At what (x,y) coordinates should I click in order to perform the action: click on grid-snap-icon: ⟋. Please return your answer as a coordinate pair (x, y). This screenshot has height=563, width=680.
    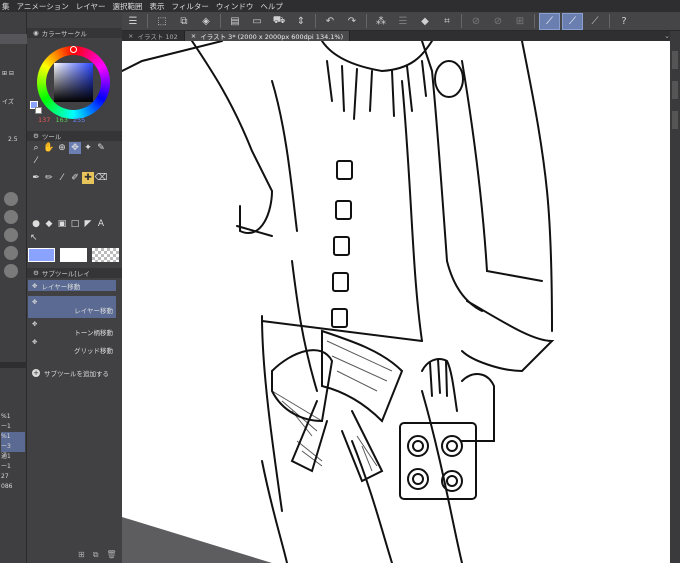
    Looking at the image, I should click on (595, 21).